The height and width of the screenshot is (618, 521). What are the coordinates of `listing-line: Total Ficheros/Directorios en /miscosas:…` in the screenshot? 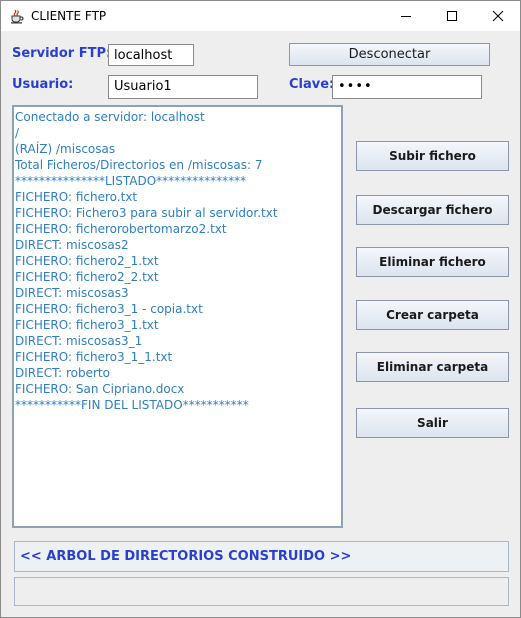 It's located at (139, 165).